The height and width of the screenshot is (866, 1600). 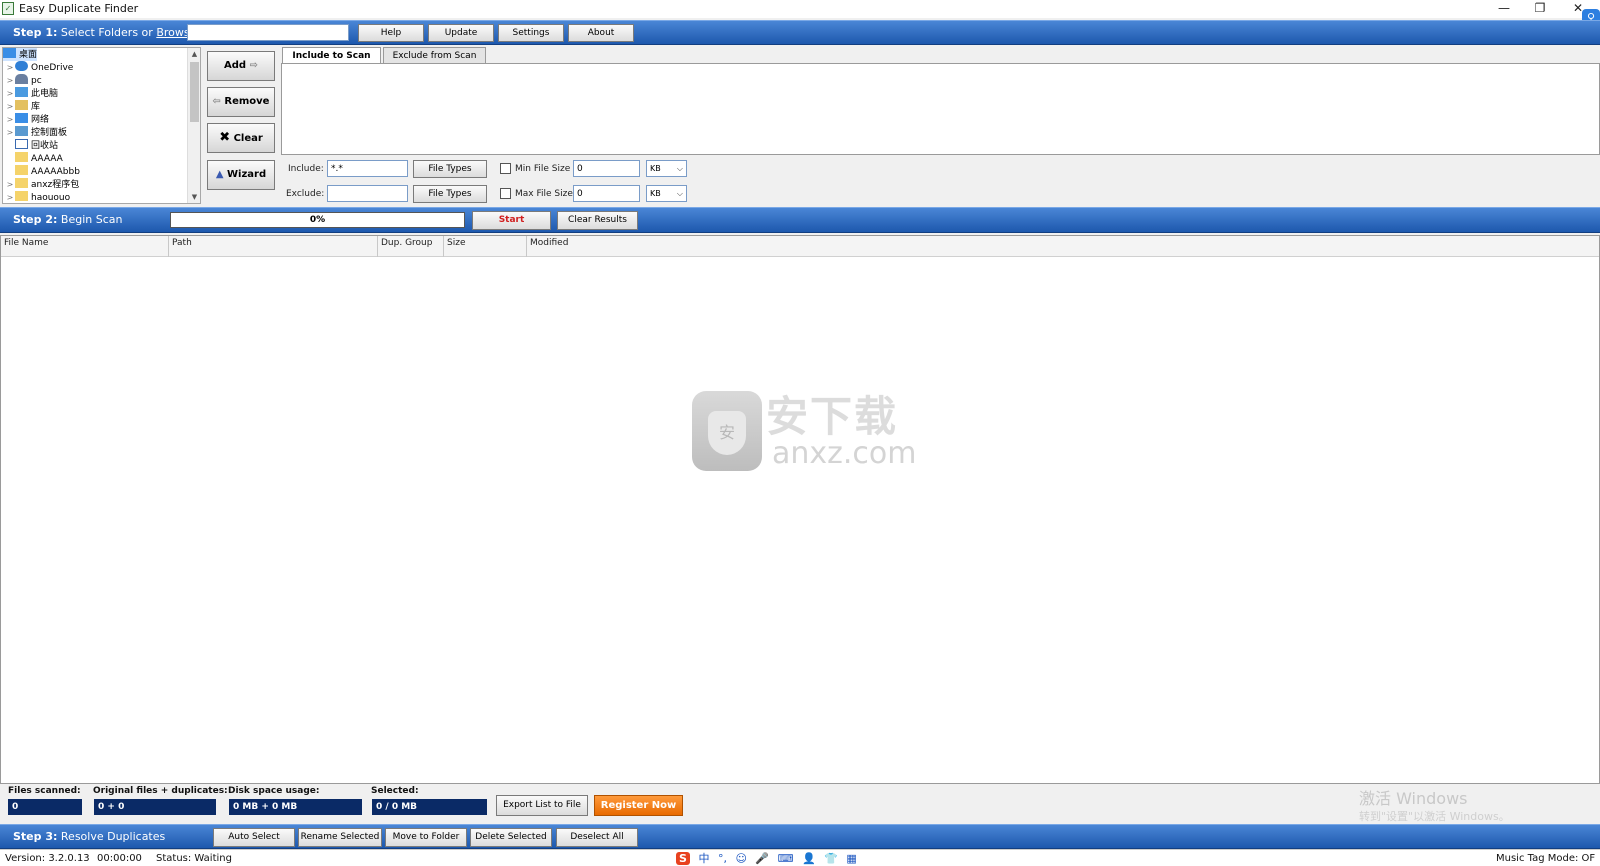 I want to click on min-file-size-checkbox, so click(x=505, y=168).